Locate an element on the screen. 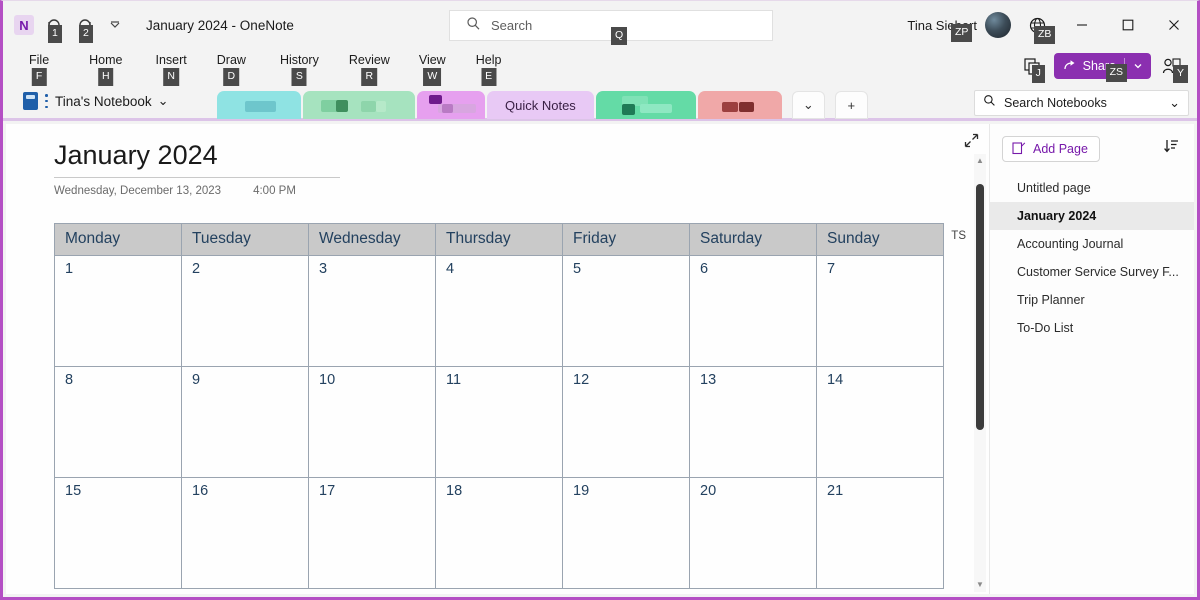 This screenshot has height=600, width=1200. collapsed-pane-tab: TS is located at coordinates (958, 236).